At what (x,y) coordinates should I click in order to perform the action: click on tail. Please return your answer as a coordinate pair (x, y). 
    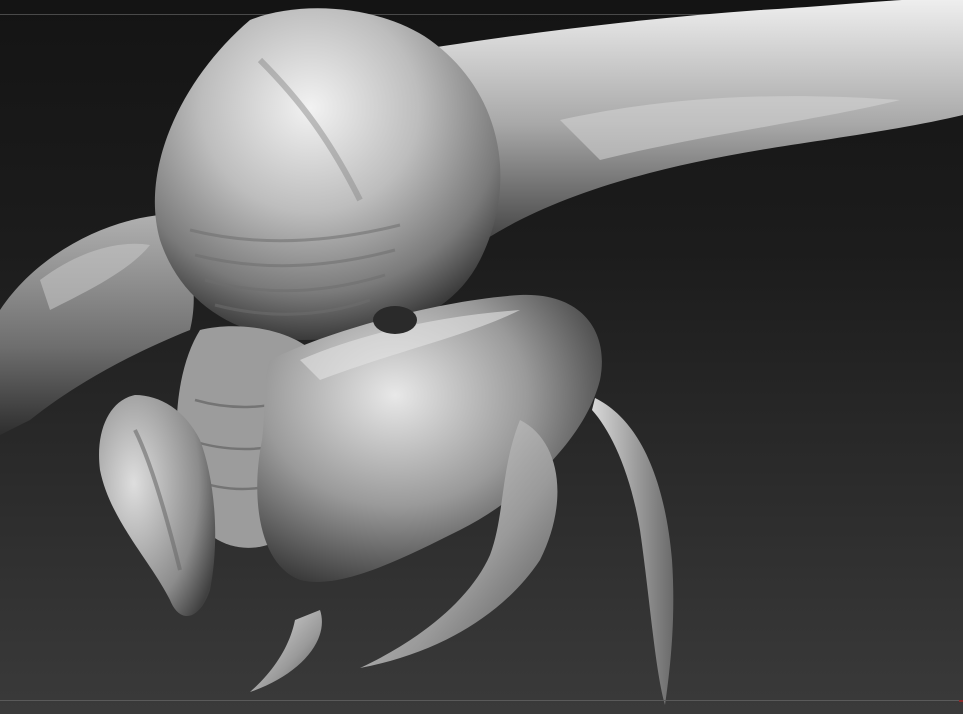
    Looking at the image, I should click on (633, 551).